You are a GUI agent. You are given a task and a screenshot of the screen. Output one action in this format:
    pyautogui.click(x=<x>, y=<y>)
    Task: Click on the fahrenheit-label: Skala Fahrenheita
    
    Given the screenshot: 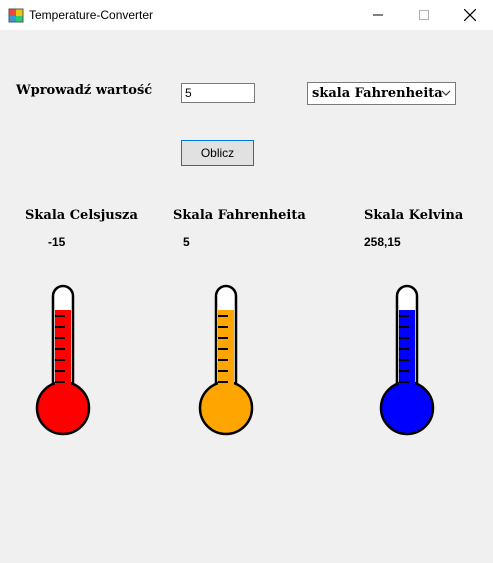 What is the action you would take?
    pyautogui.click(x=239, y=215)
    